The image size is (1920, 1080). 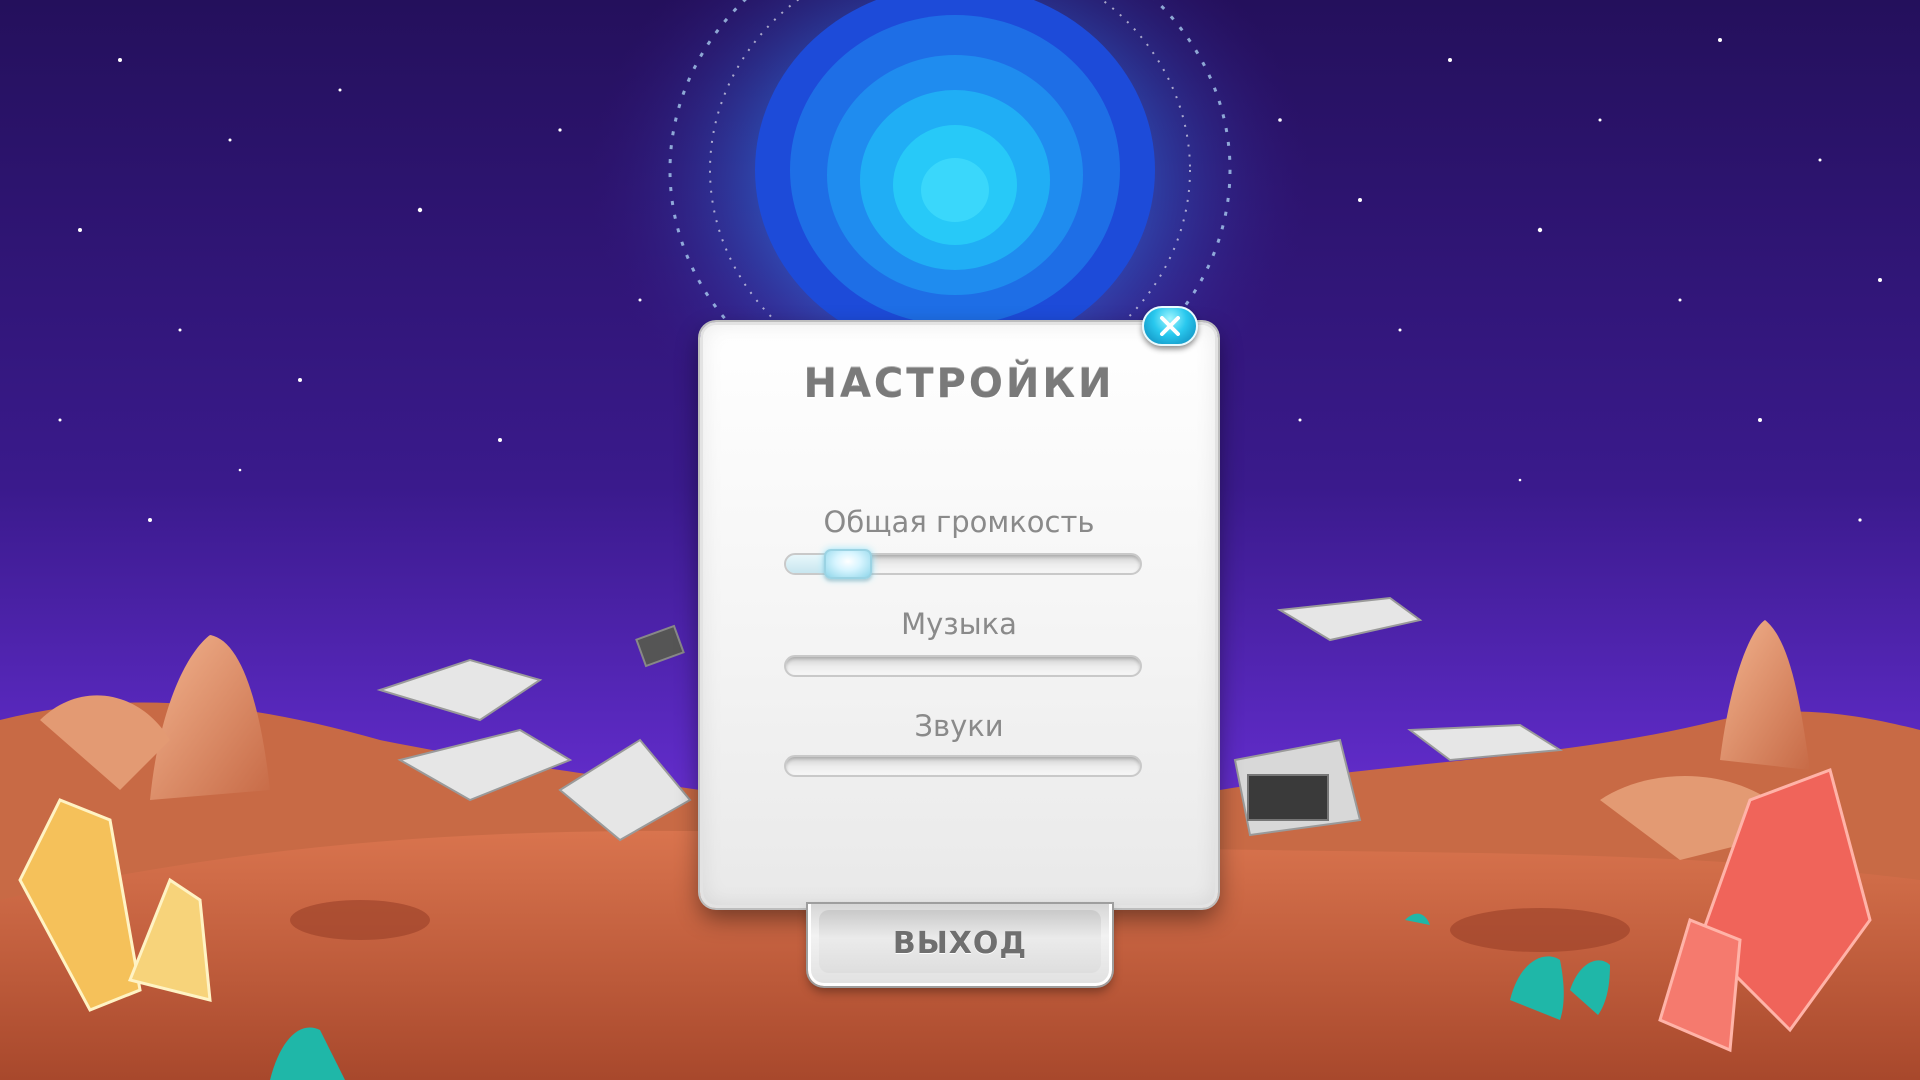 I want to click on master-volume-label: Общая громкость, so click(x=959, y=522).